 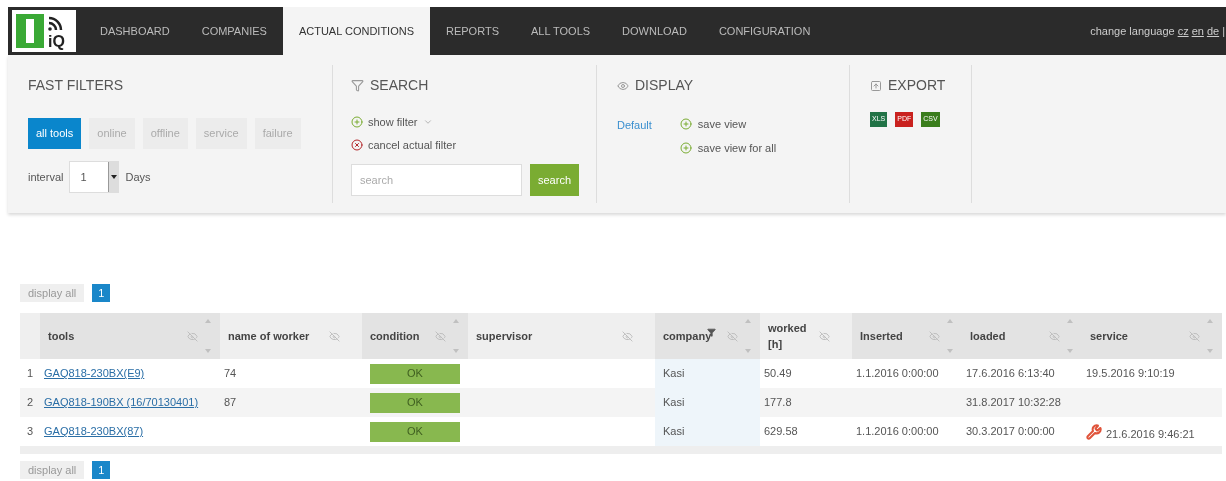 What do you see at coordinates (1022, 336) in the screenshot?
I see `column-header: loaded` at bounding box center [1022, 336].